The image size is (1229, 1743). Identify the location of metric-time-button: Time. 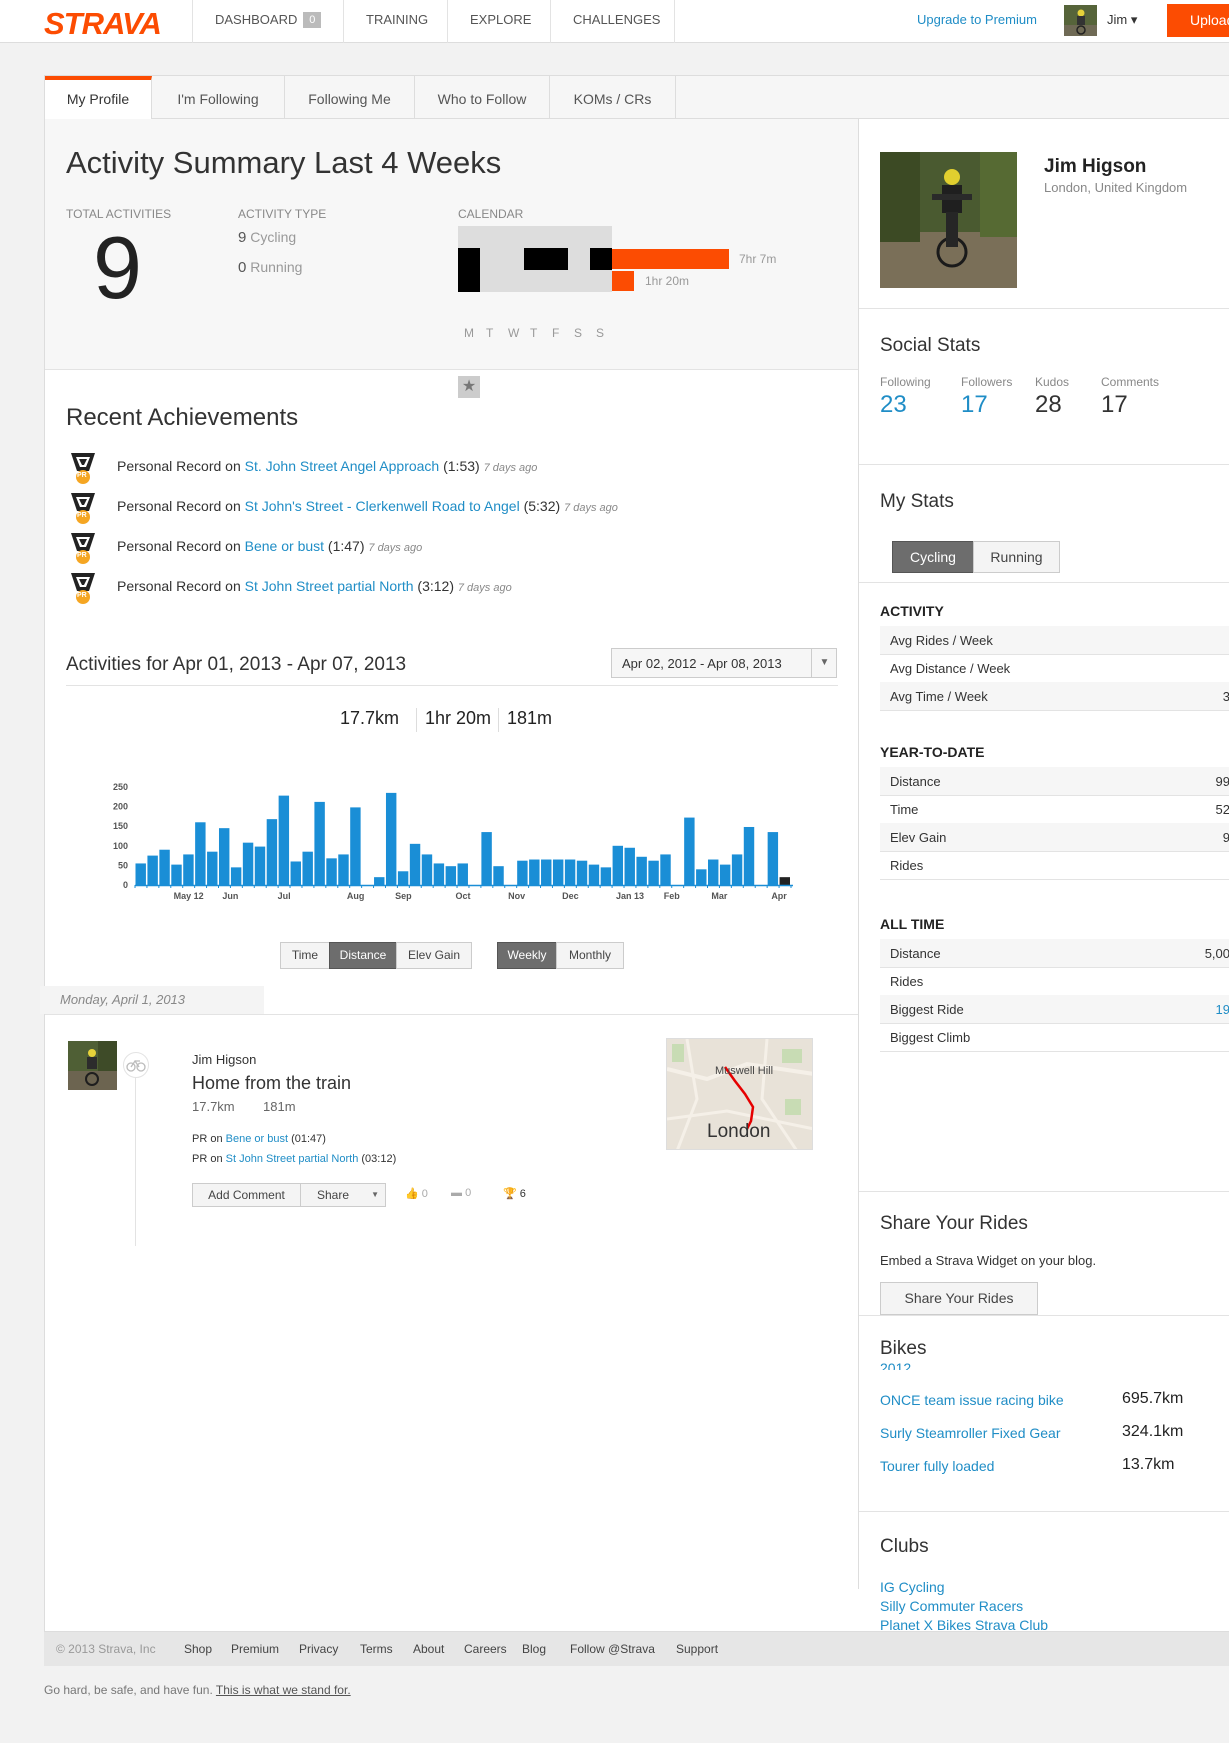
(305, 955).